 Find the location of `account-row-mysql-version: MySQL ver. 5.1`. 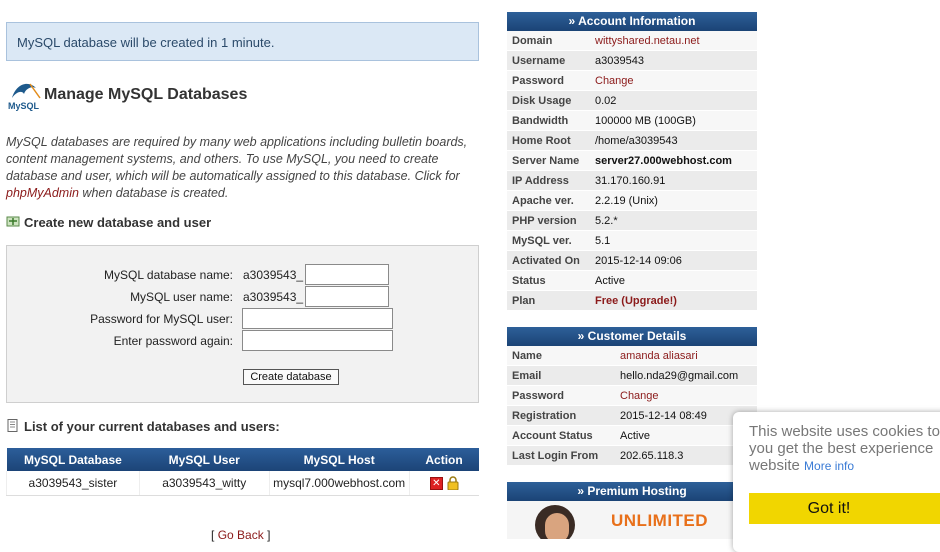

account-row-mysql-version: MySQL ver. 5.1 is located at coordinates (632, 241).